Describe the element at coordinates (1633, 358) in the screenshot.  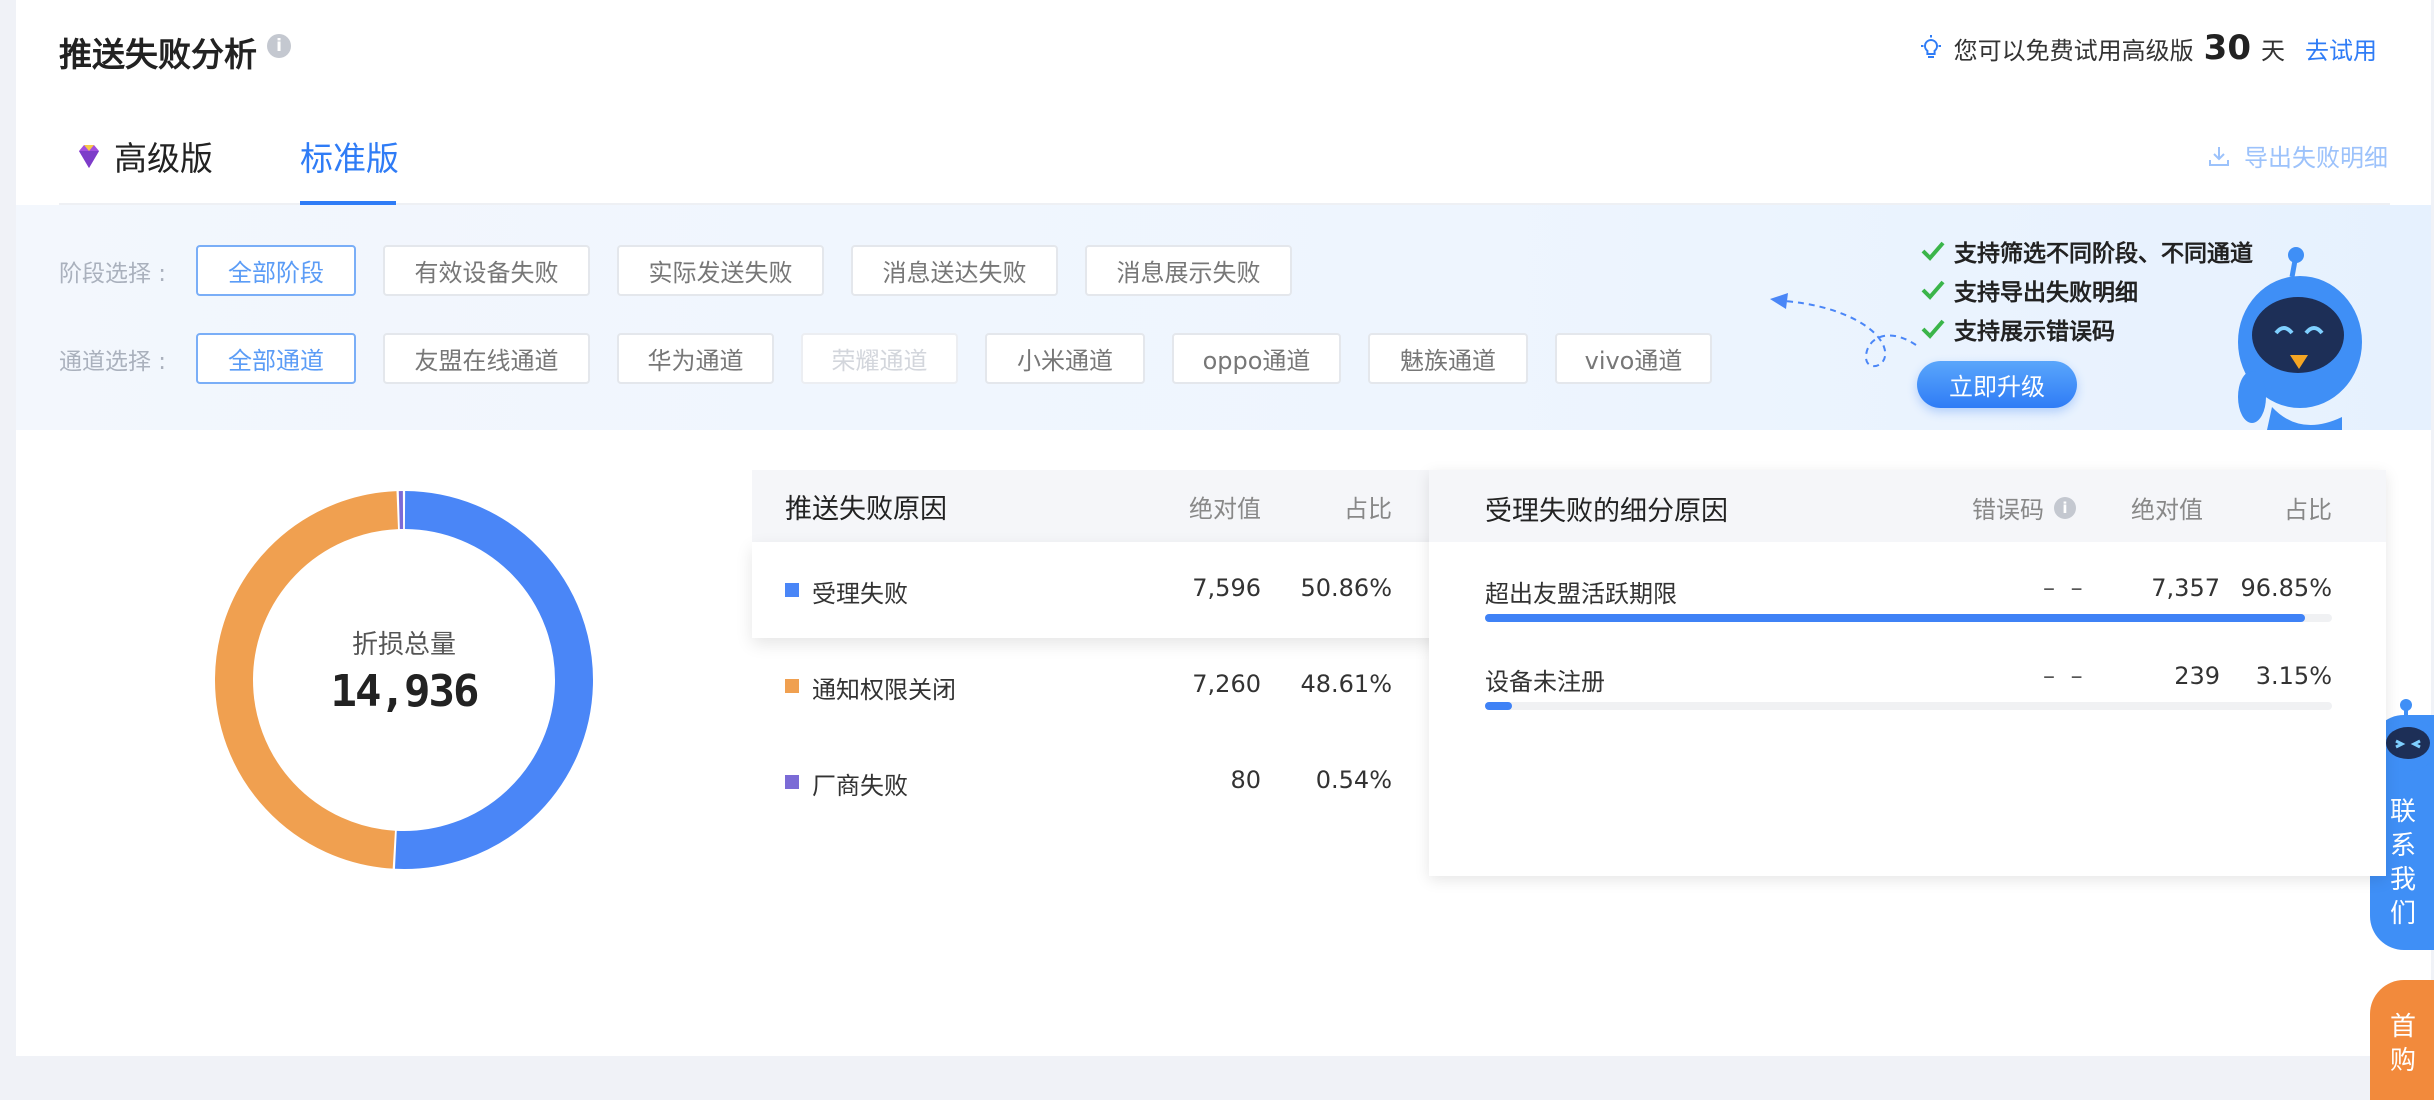
I see `channel-chip-vivo: vivo通道` at that location.